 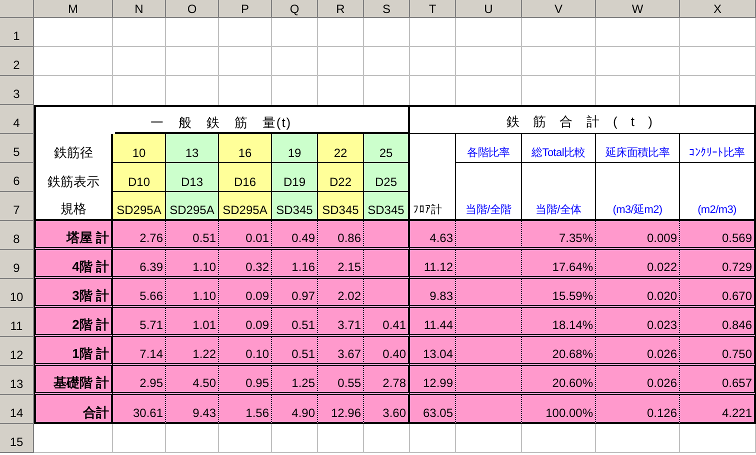 I want to click on table-cell: 0.32, so click(x=245, y=264).